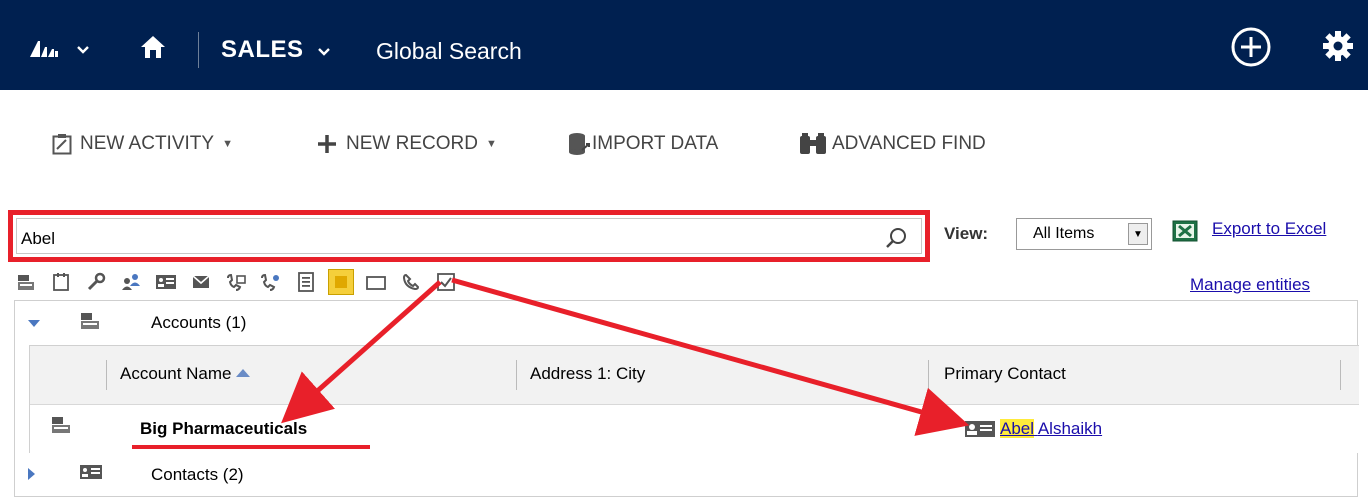  Describe the element at coordinates (198, 50) in the screenshot. I see `nav-separator` at that location.